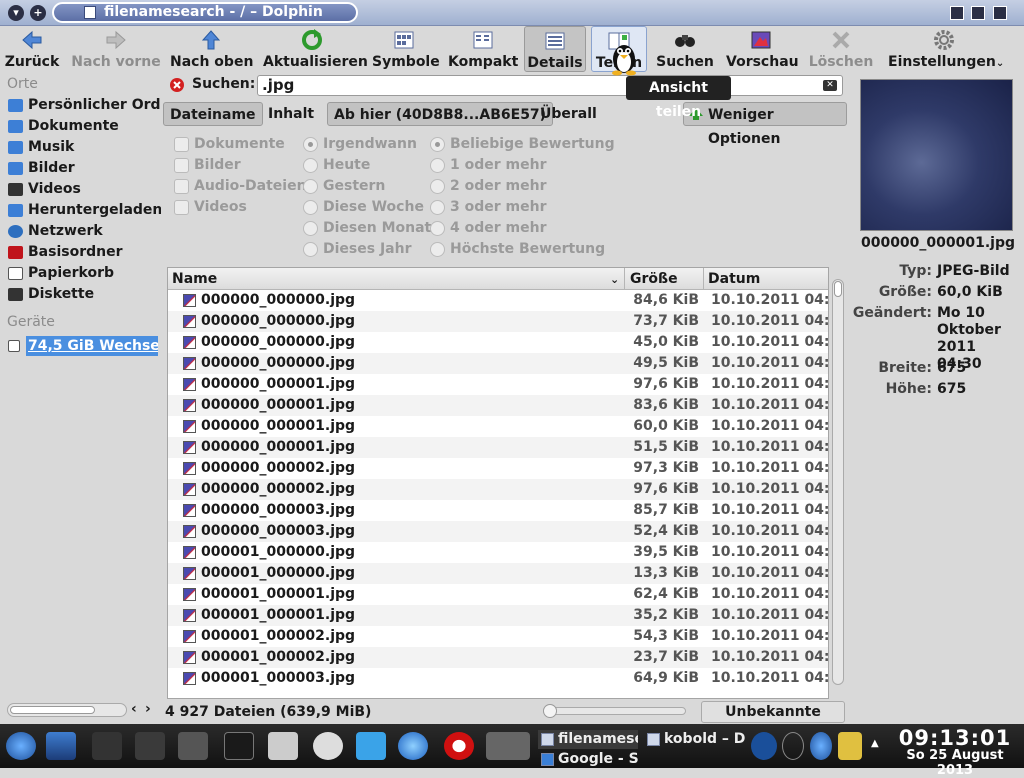 The image size is (1024, 778). Describe the element at coordinates (362, 207) in the screenshot. I see `date-this-week-radio: Diese Woche` at that location.